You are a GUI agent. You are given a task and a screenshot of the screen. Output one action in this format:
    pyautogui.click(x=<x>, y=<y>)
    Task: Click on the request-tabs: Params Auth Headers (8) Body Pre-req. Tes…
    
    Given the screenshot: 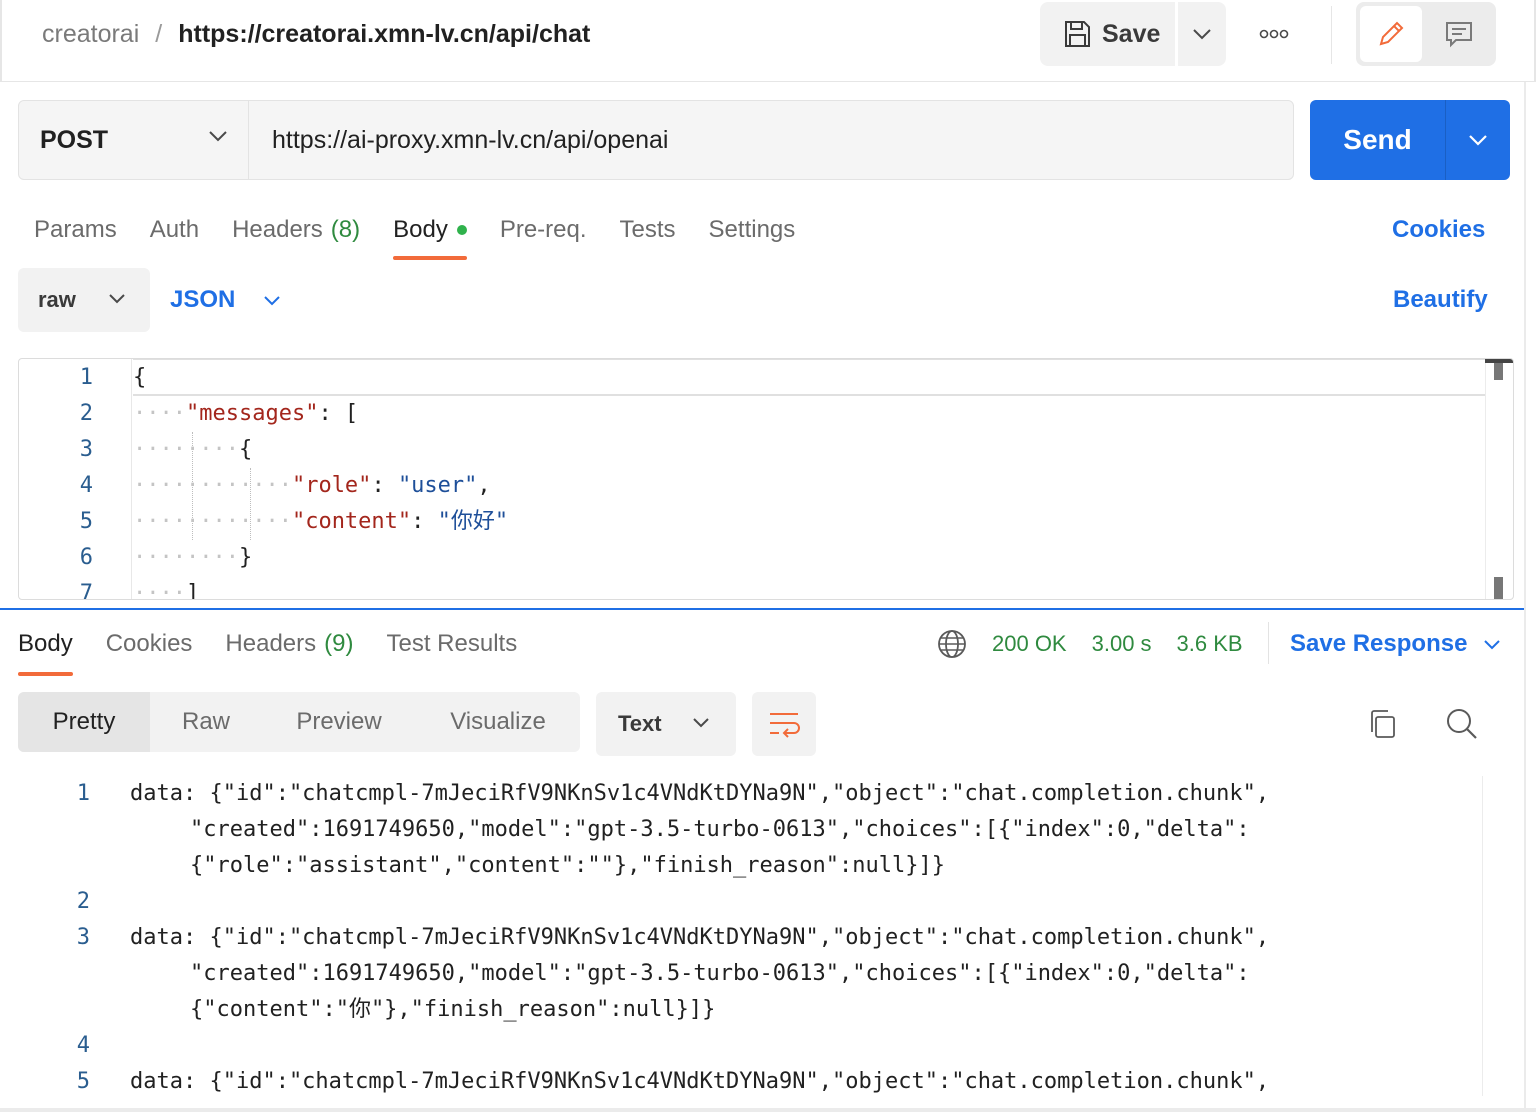 What is the action you would take?
    pyautogui.click(x=431, y=234)
    